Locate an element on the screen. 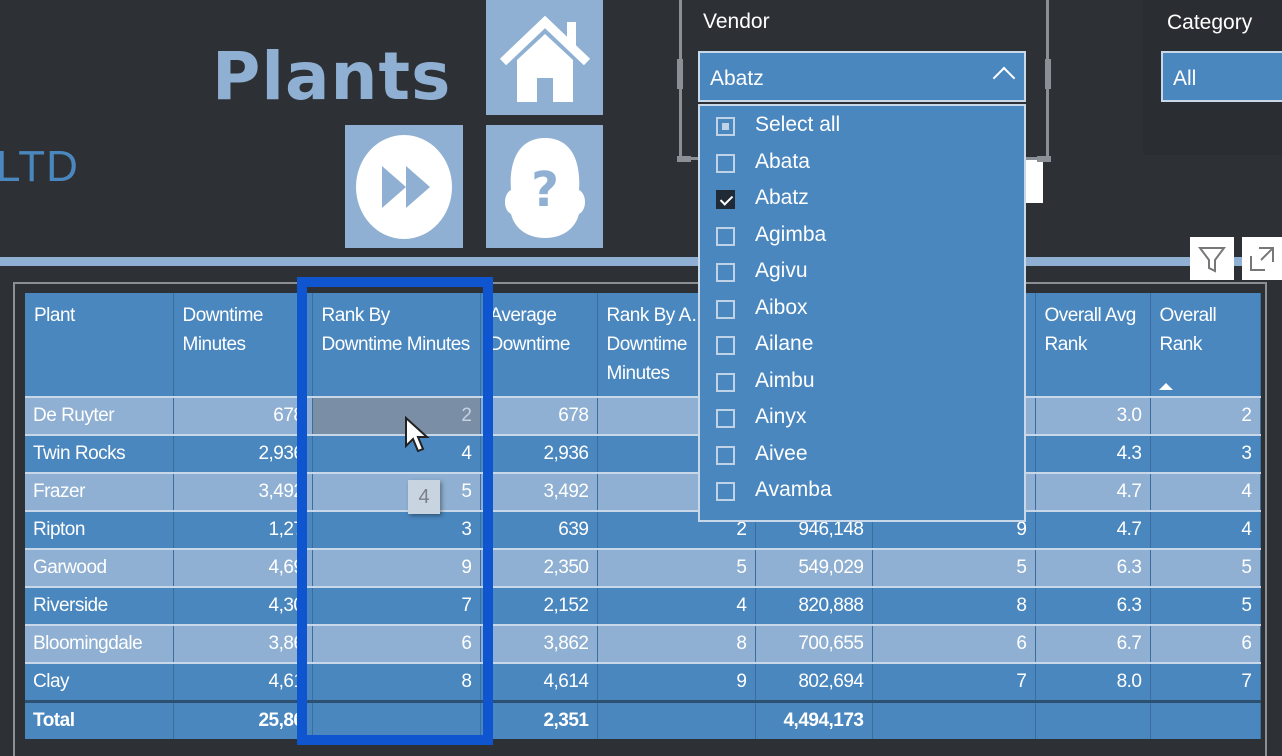  table-cell: 4,614 is located at coordinates (539, 682).